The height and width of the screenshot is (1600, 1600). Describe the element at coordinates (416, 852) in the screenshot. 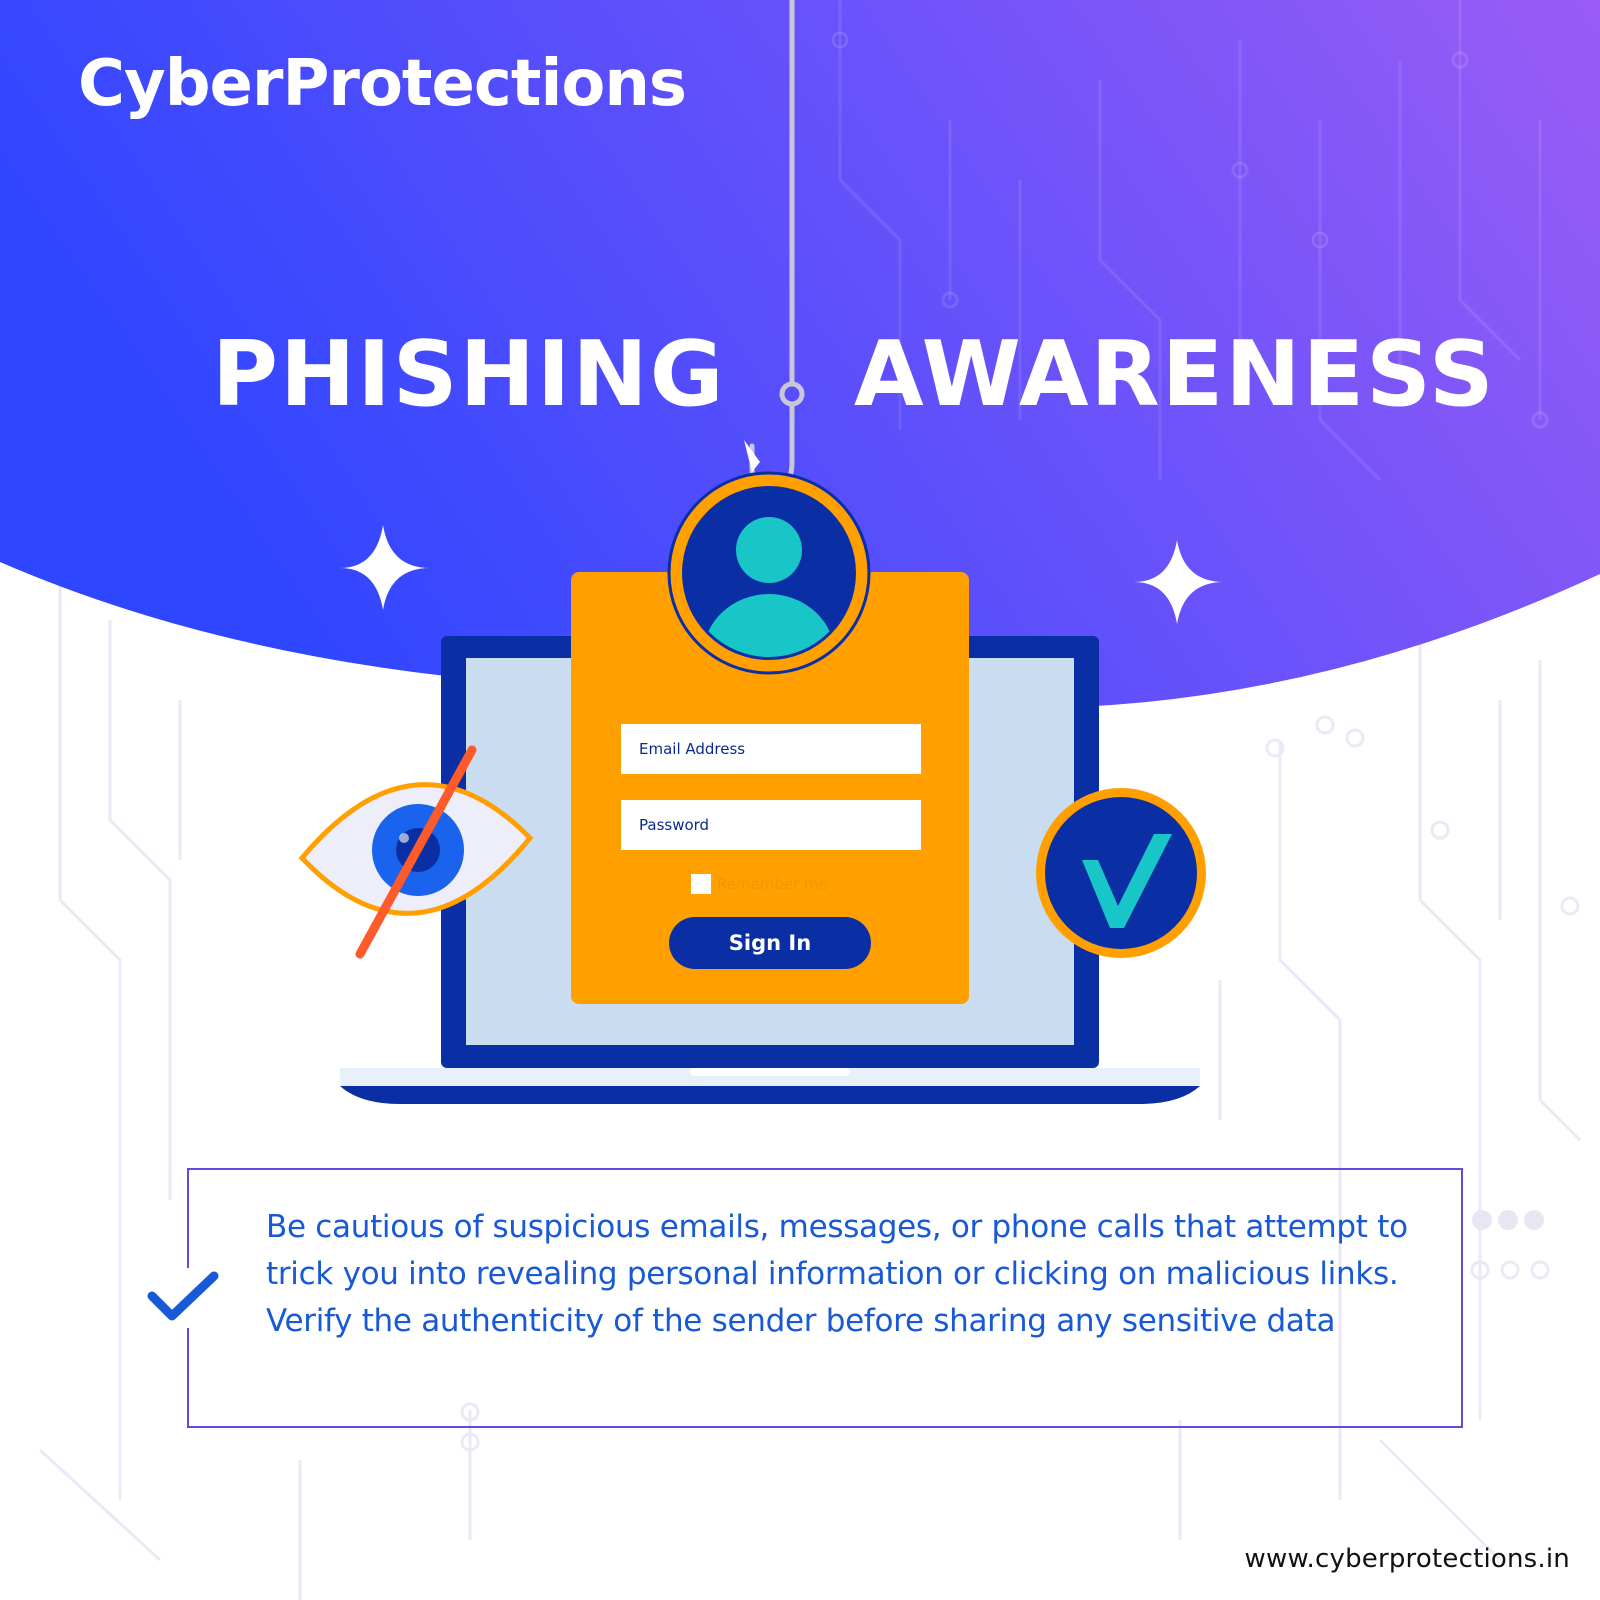

I see `eye-slash-icon` at that location.